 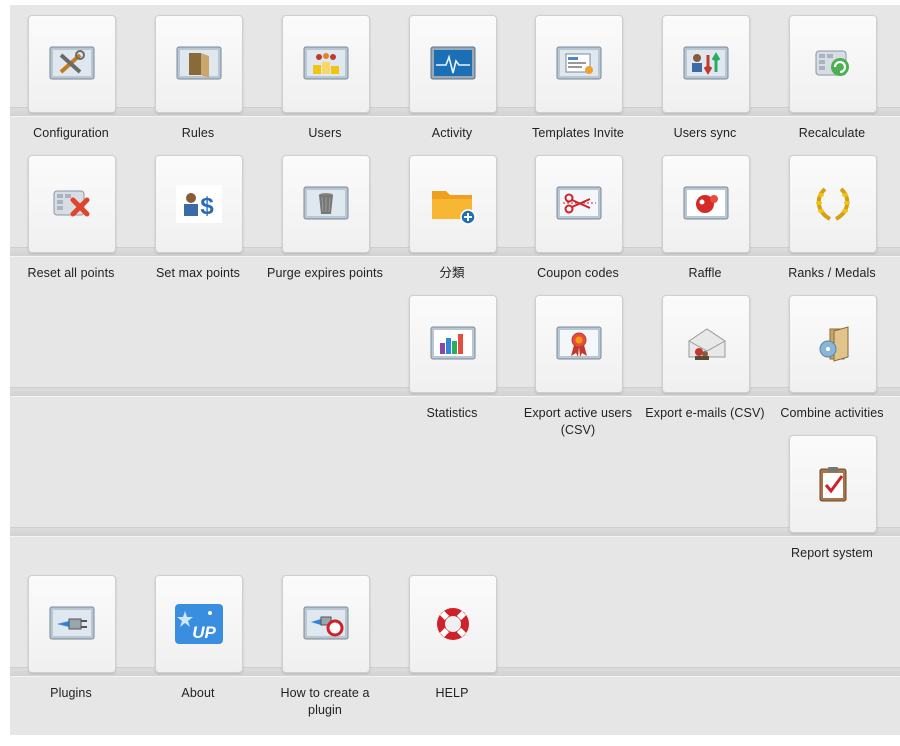 What do you see at coordinates (705, 413) in the screenshot?
I see `item-label: Export e-mails (CSV)` at bounding box center [705, 413].